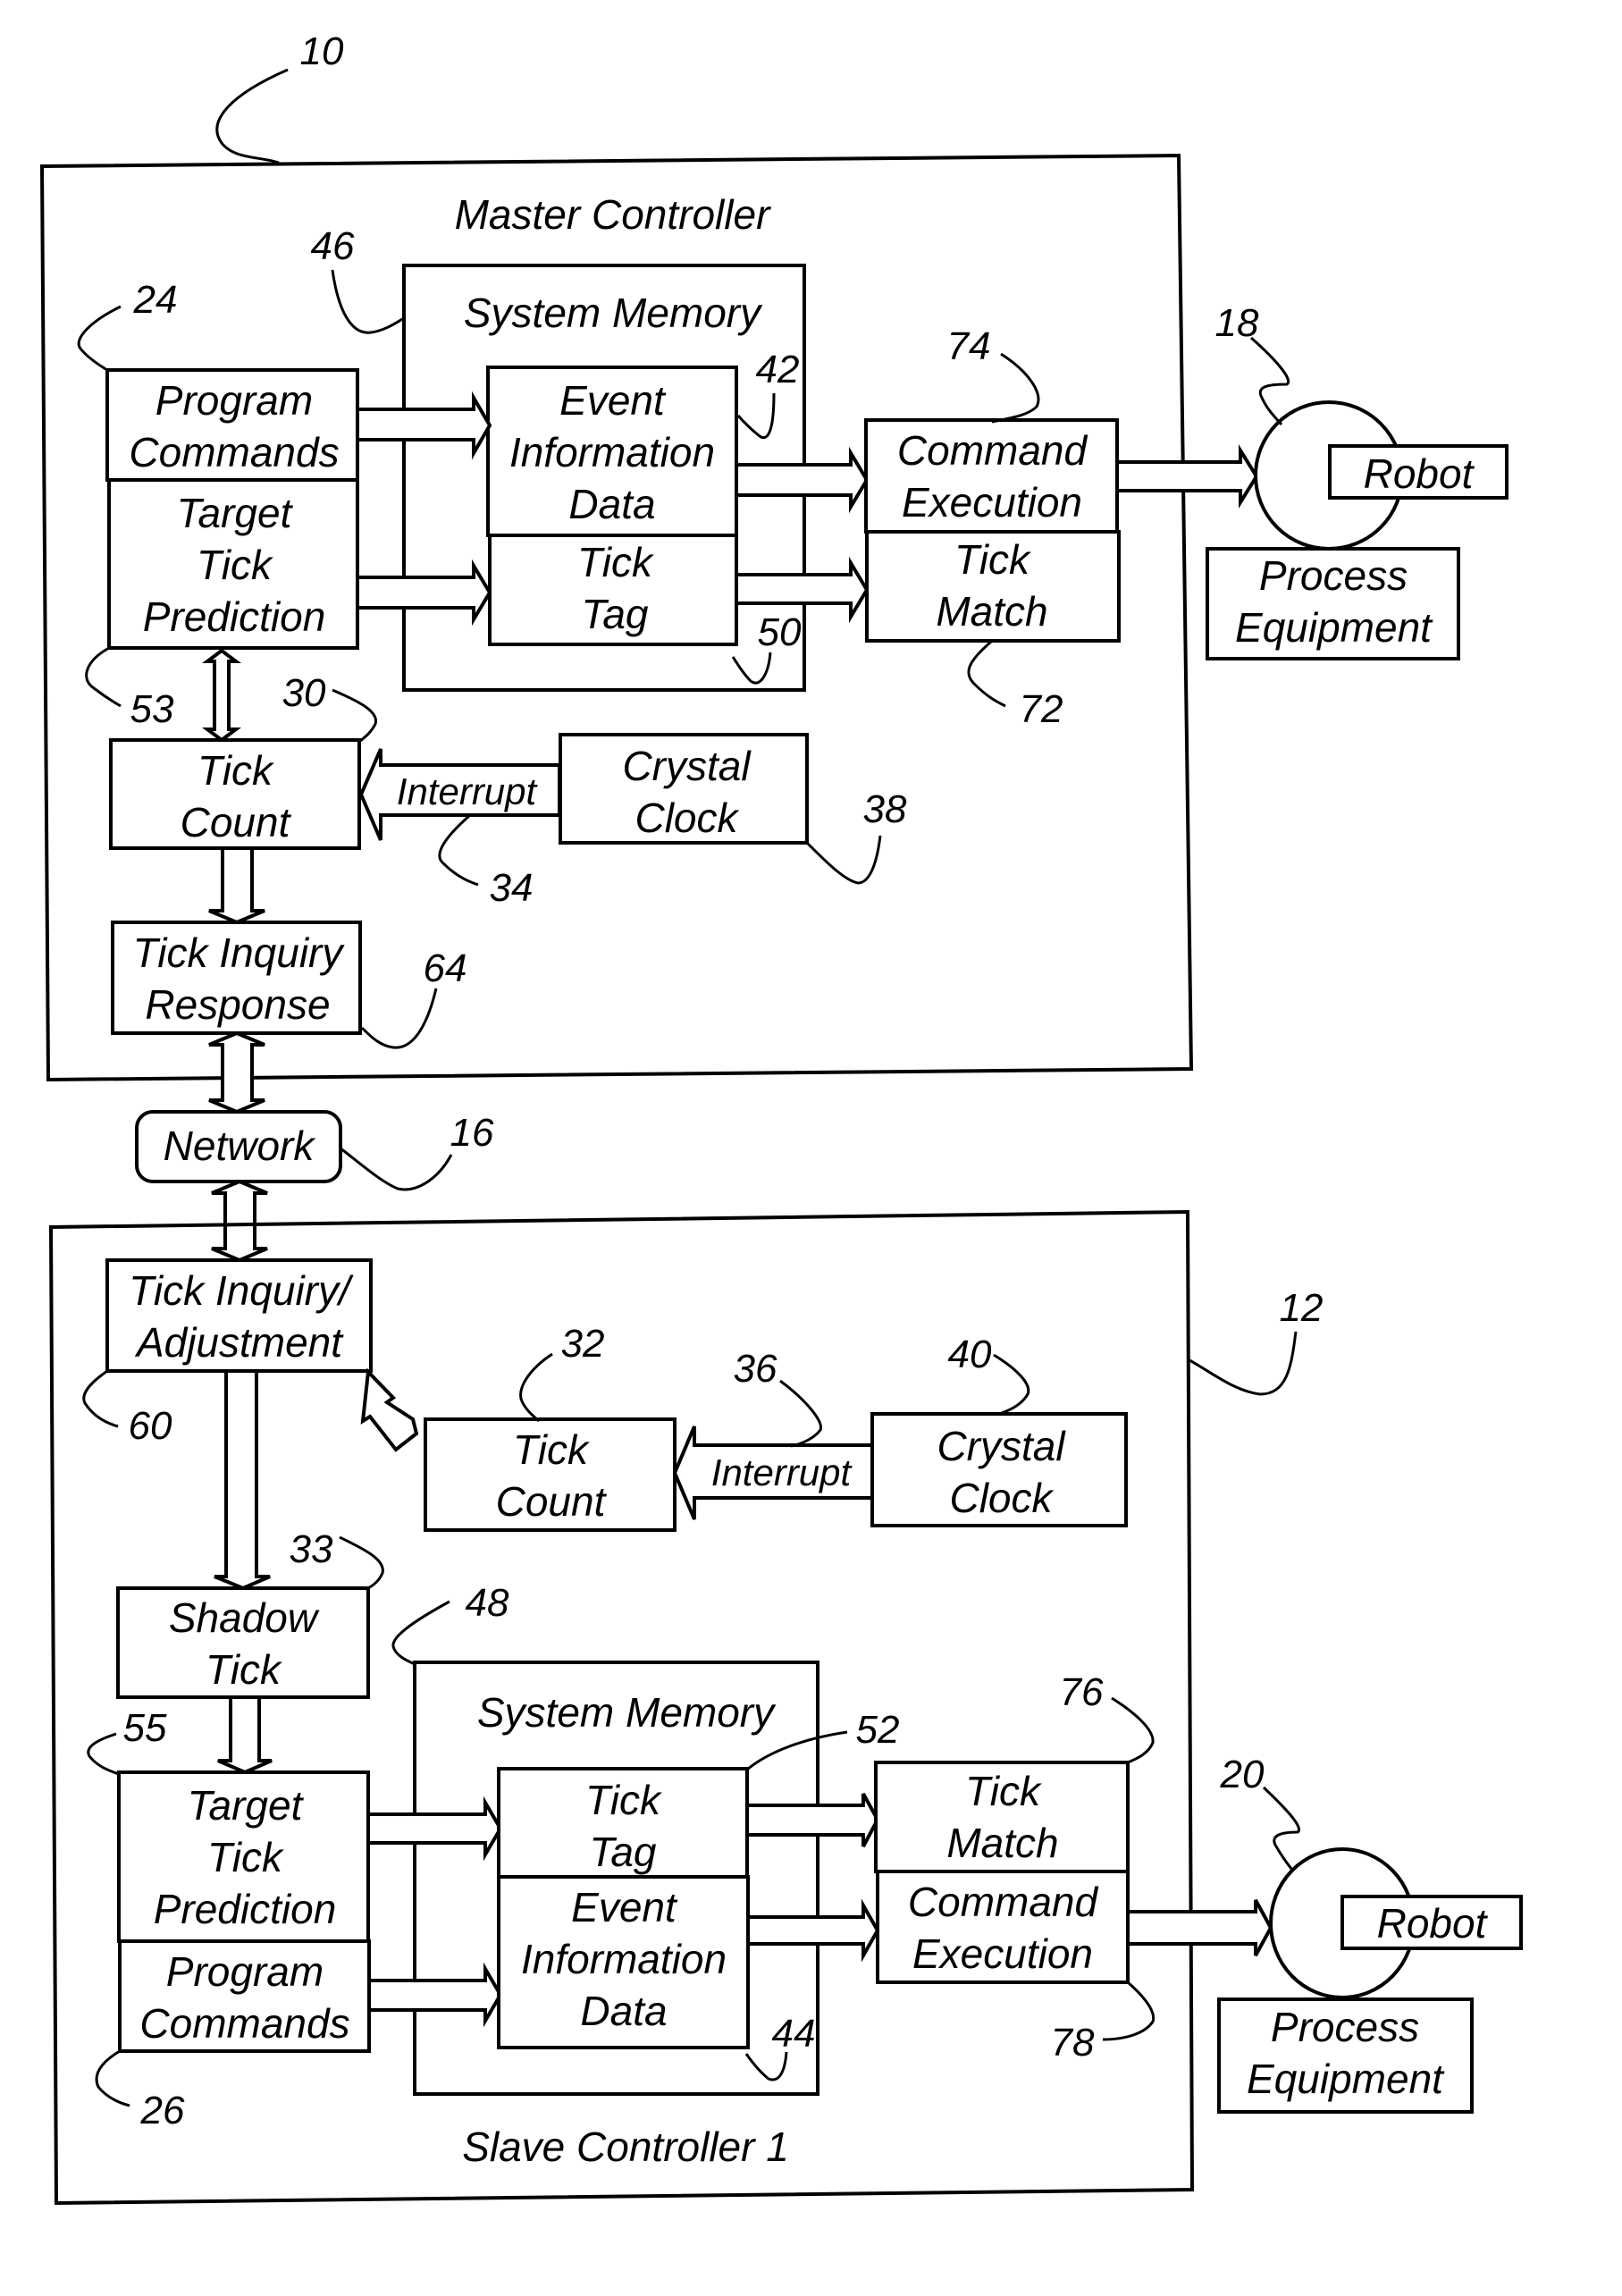 Image resolution: width=1622 pixels, height=2296 pixels. Describe the element at coordinates (627, 1712) in the screenshot. I see `slave-system-memory-label: System Memory` at that location.